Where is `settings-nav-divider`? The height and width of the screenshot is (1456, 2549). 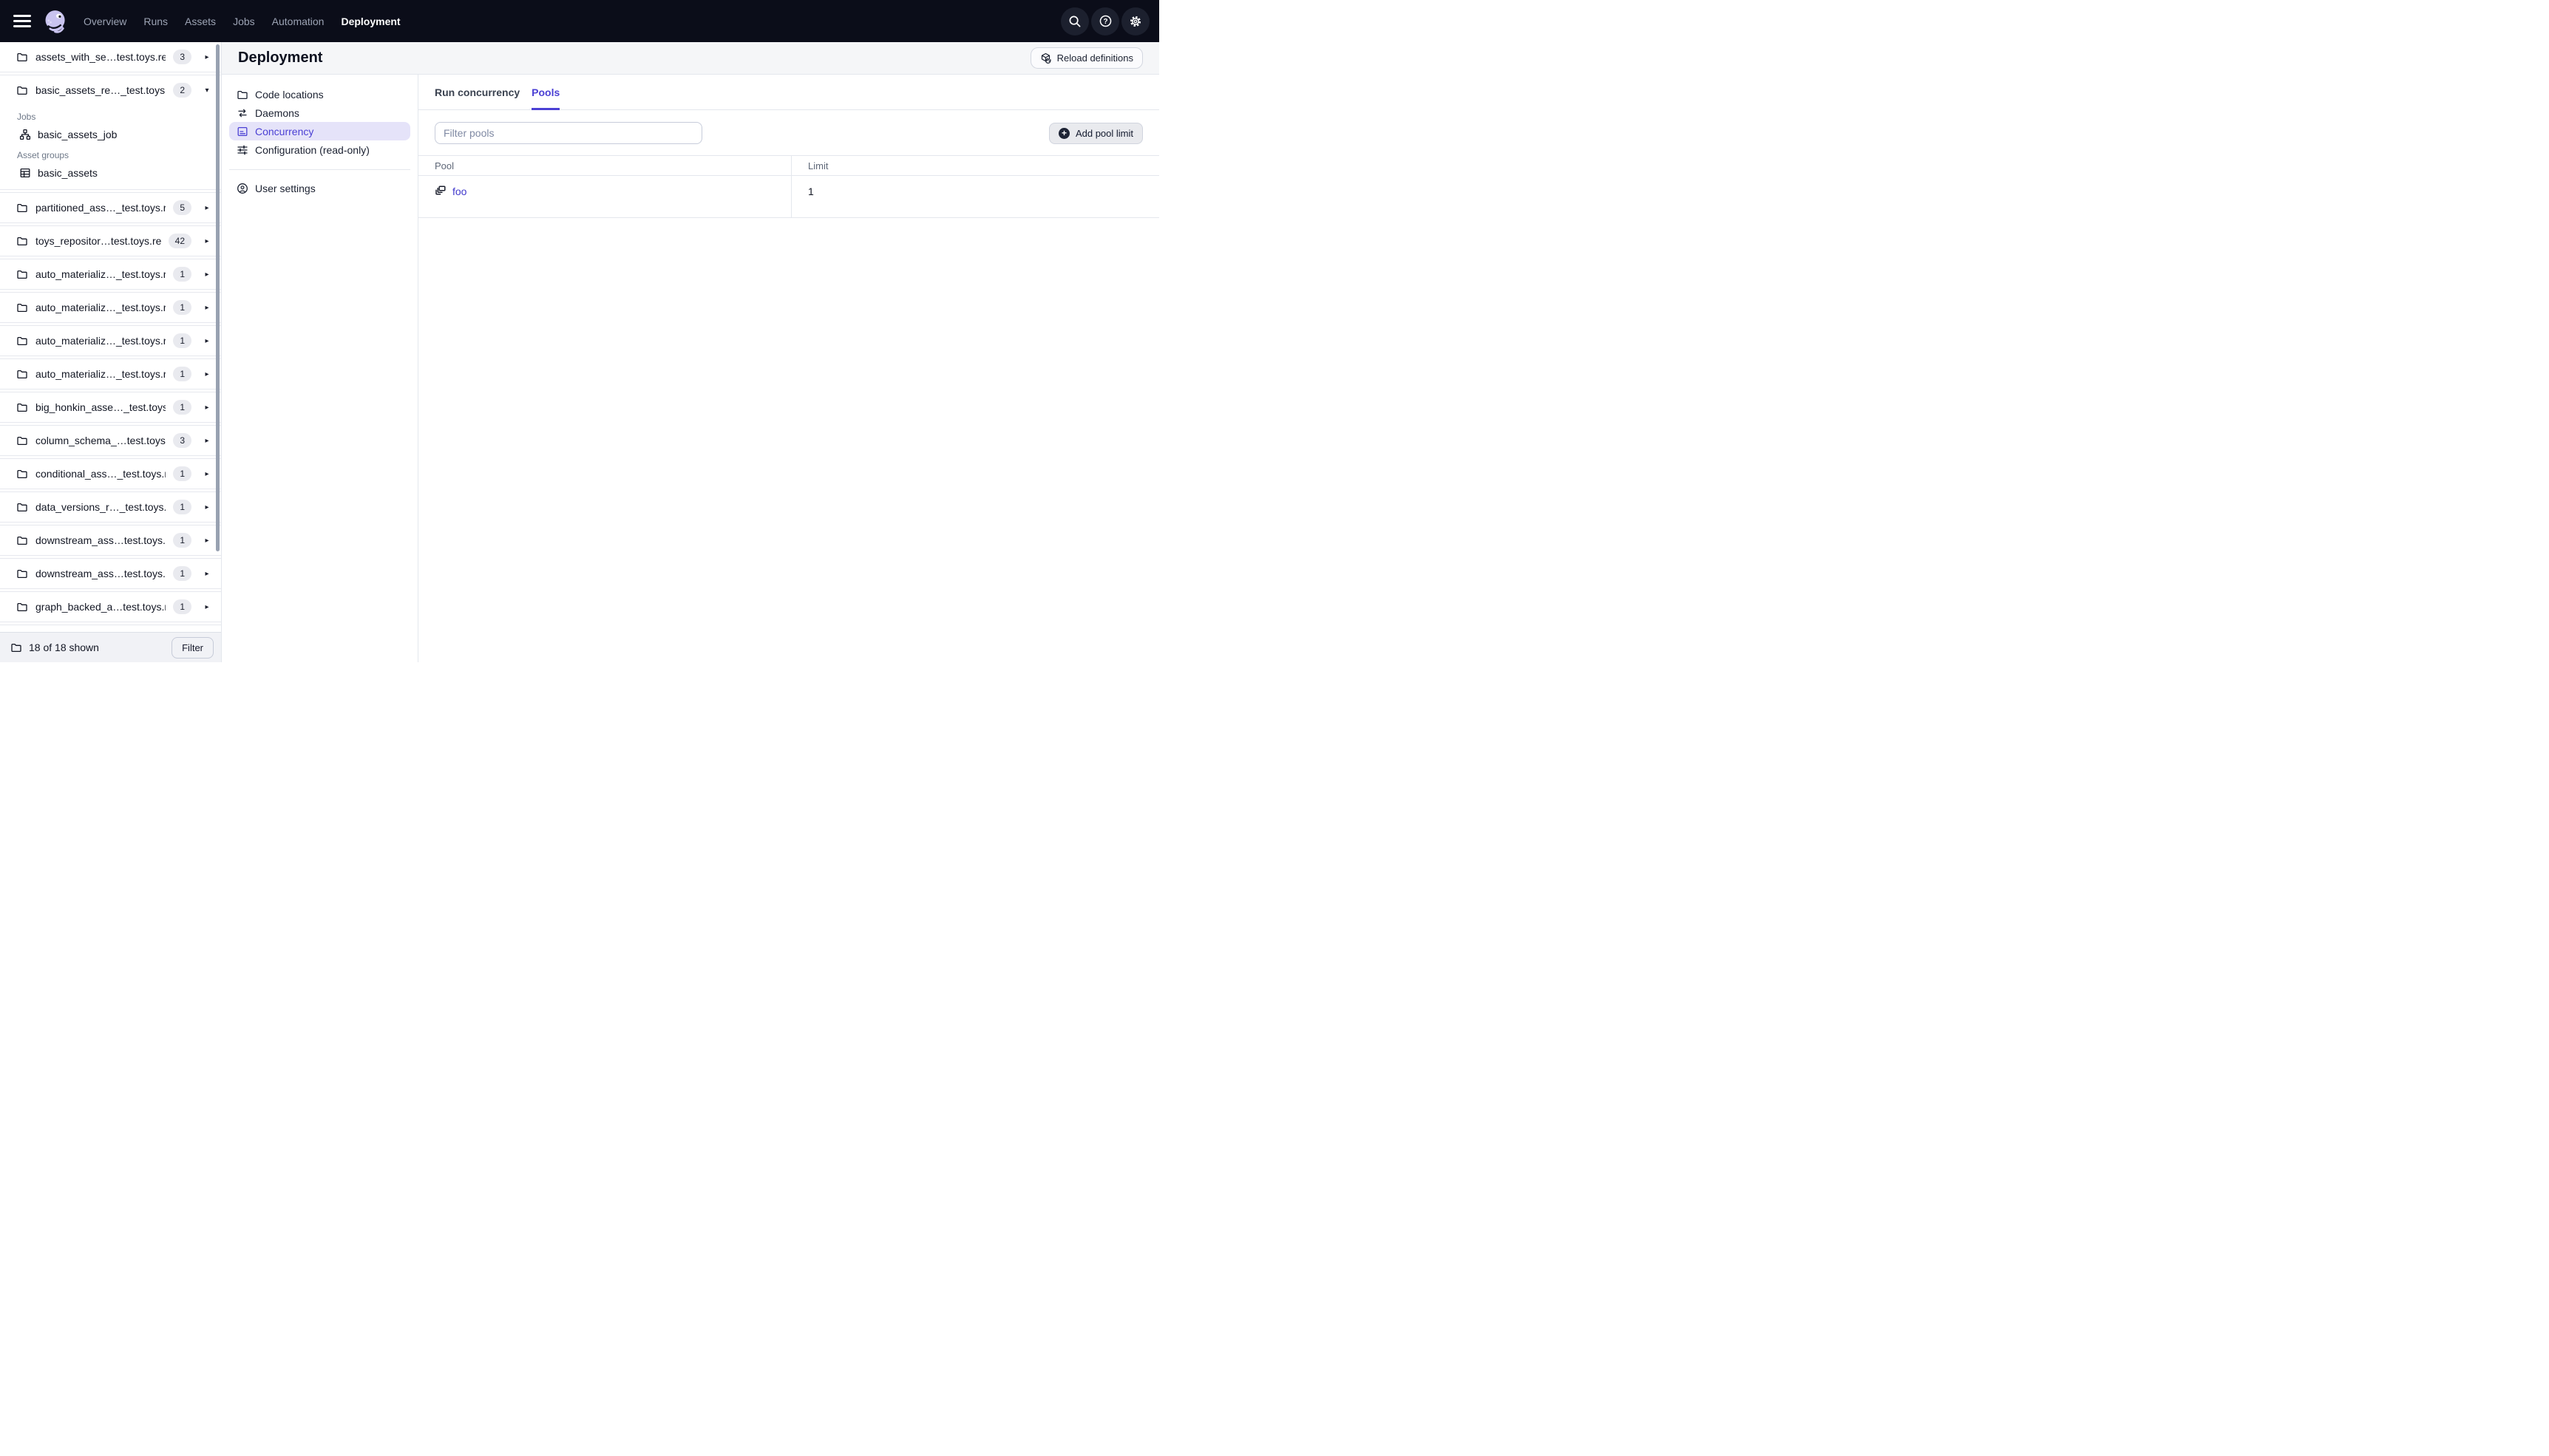 settings-nav-divider is located at coordinates (319, 169).